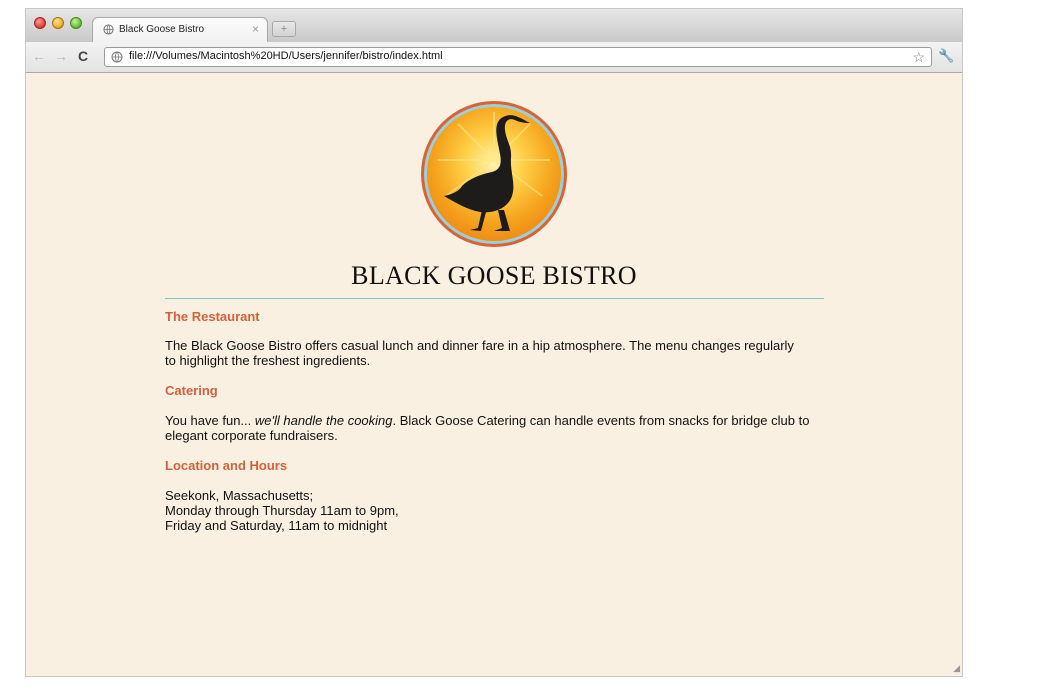  Describe the element at coordinates (946, 56) in the screenshot. I see `wrench-icon: 🔧` at that location.